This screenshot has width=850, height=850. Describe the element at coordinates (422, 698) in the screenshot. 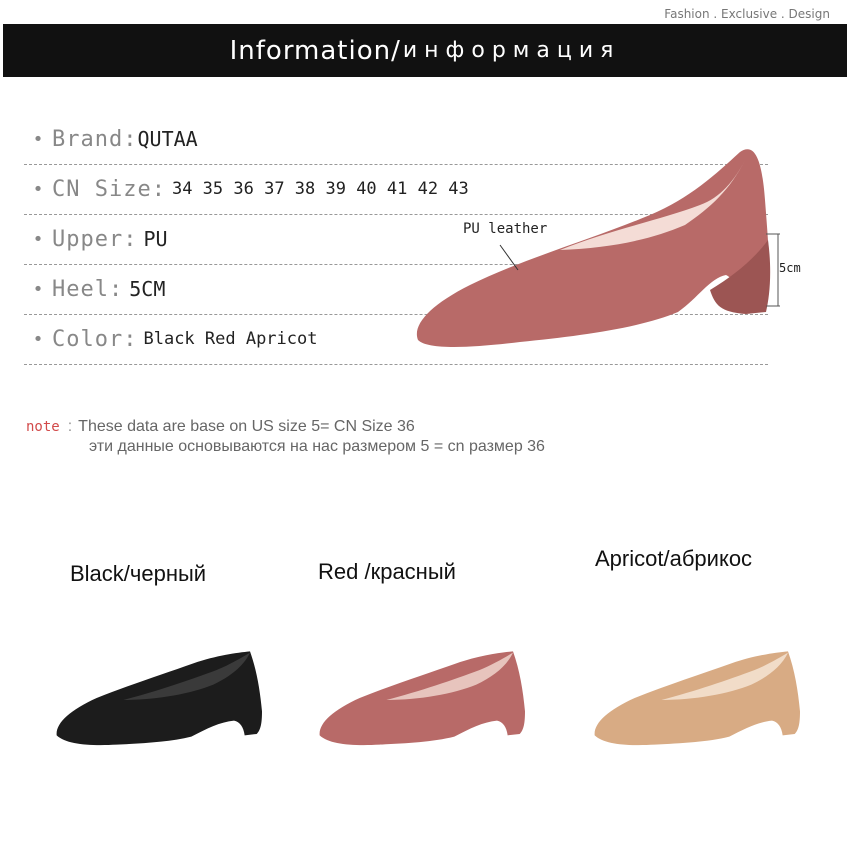

I see `shoe-variant-red` at that location.